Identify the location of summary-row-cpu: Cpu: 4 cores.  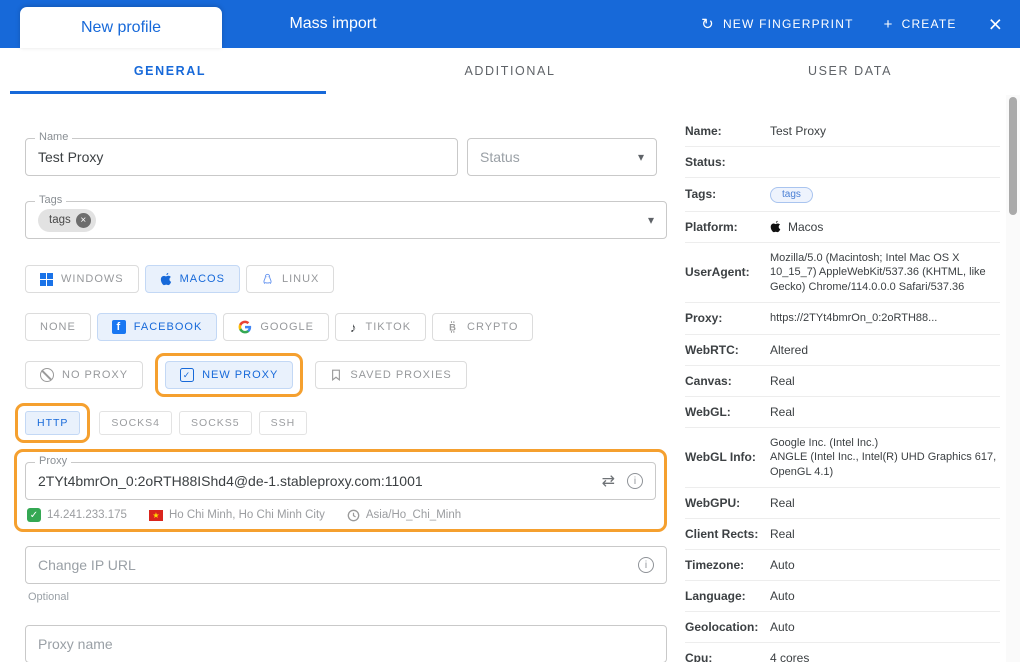
(842, 652).